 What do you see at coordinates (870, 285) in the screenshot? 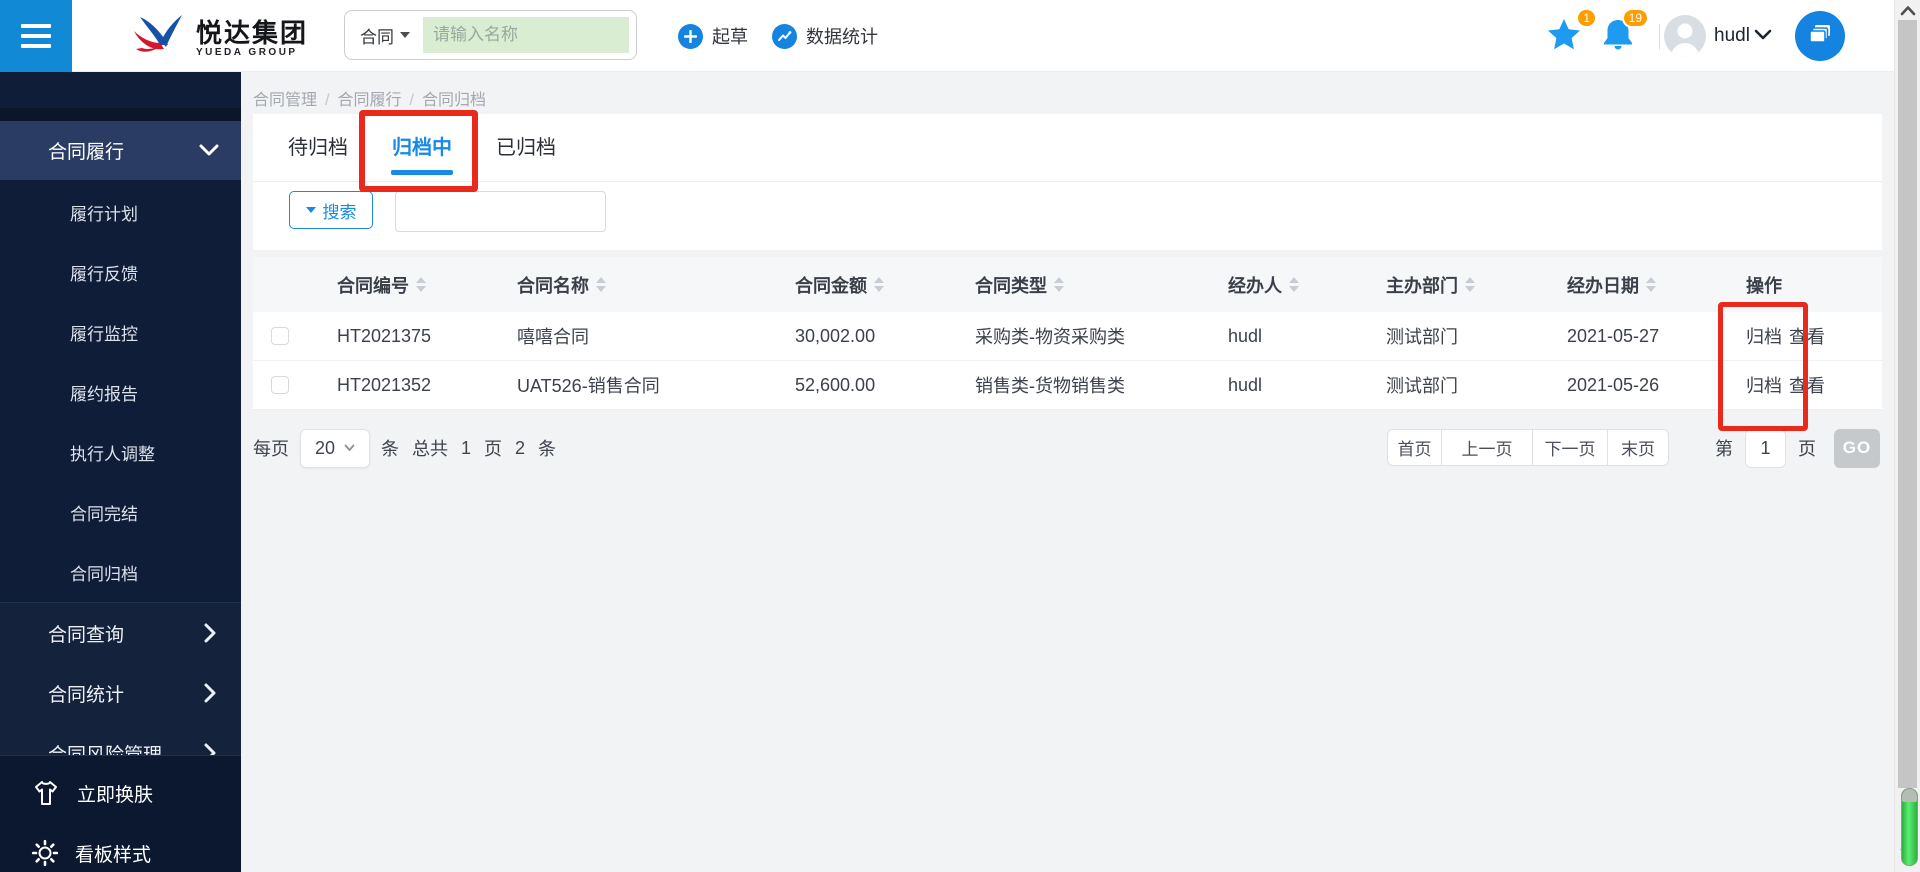
I see `column-contract-amount: 合同金额` at bounding box center [870, 285].